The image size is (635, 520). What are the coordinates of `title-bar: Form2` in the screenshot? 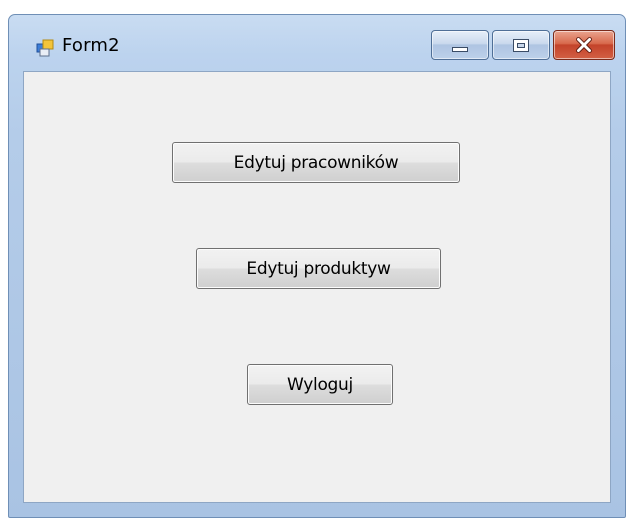 It's located at (317, 46).